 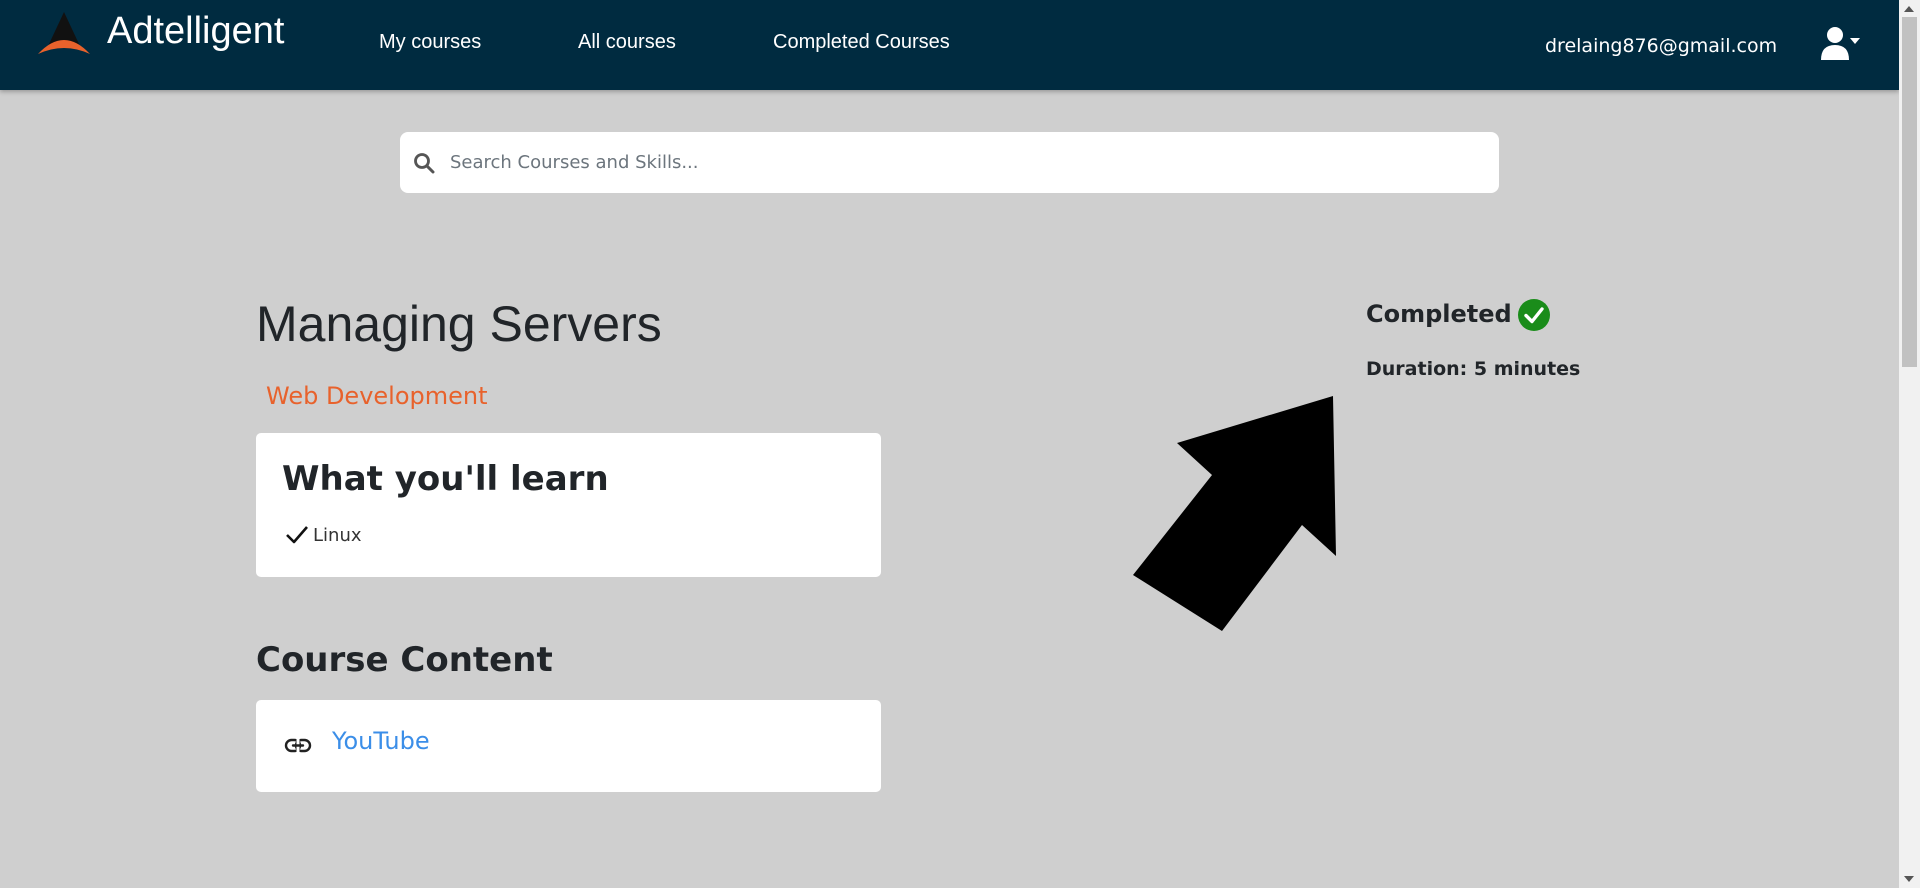 I want to click on brand-name: Adtelligent, so click(x=196, y=30).